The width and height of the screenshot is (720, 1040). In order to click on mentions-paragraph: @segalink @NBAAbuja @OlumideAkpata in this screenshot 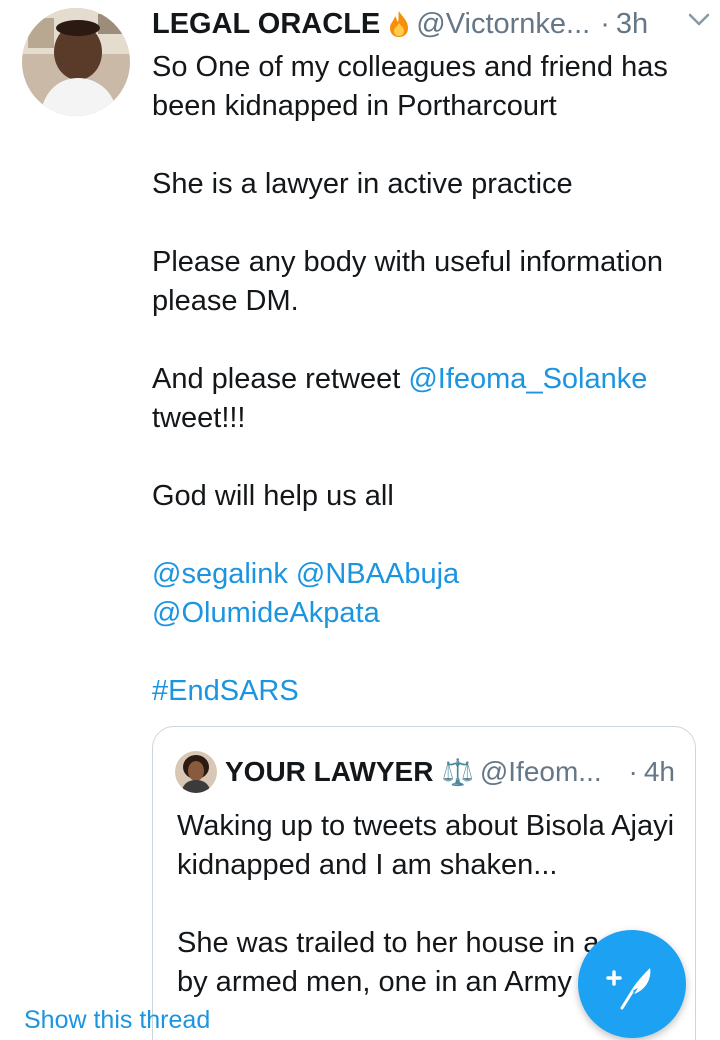, I will do `click(428, 594)`.